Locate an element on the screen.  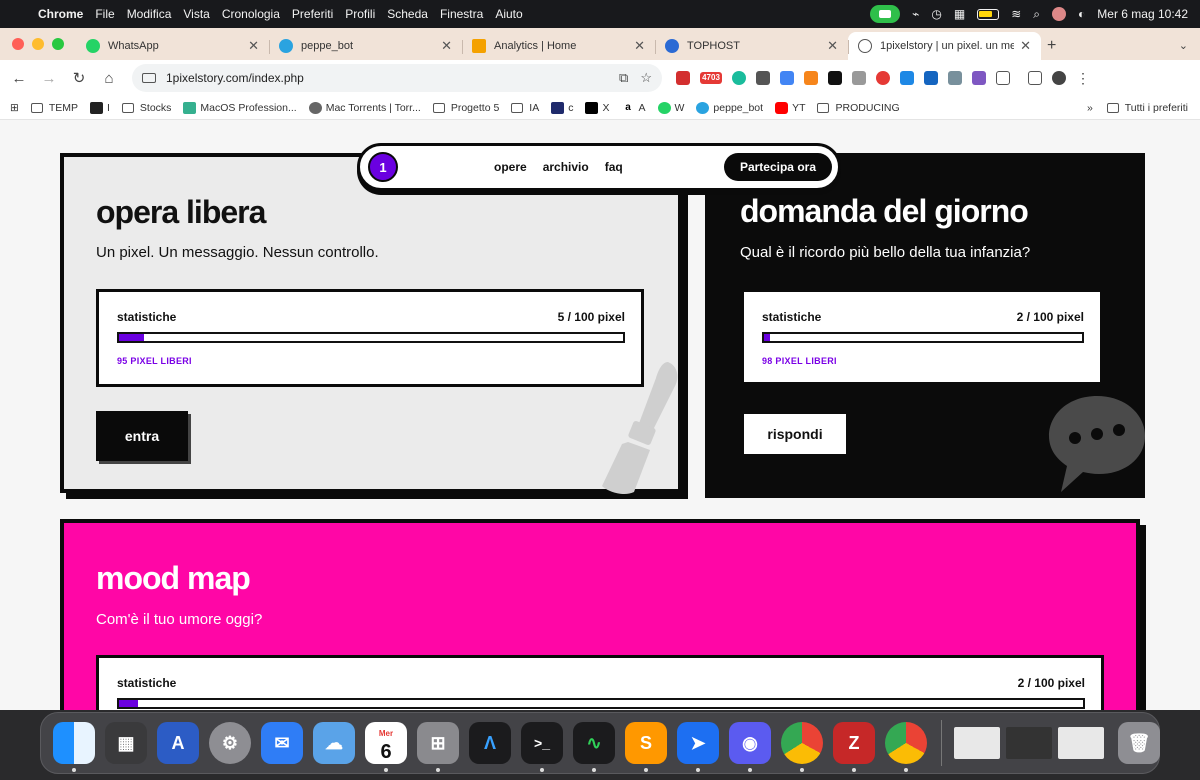
translate-extension-icon is located at coordinates (787, 78).